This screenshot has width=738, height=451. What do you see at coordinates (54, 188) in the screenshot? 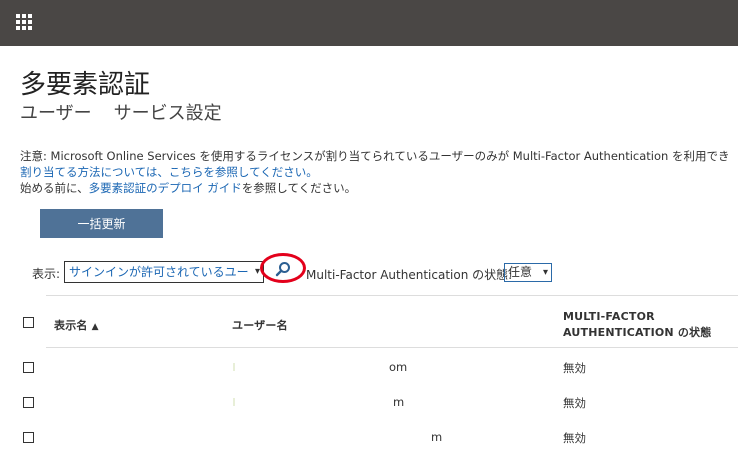
I see `notice-line-3-pre: 始める前に、` at bounding box center [54, 188].